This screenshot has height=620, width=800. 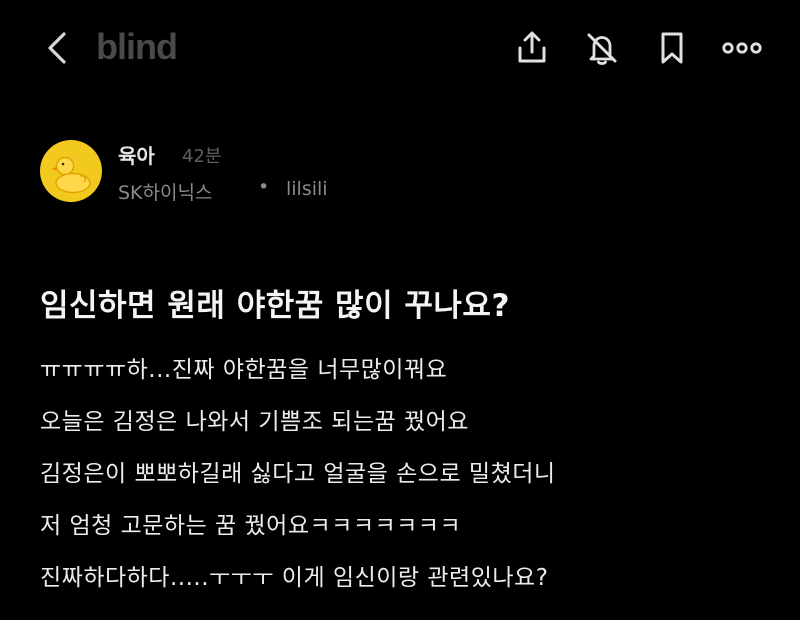 What do you see at coordinates (532, 48) in the screenshot?
I see `share-icon` at bounding box center [532, 48].